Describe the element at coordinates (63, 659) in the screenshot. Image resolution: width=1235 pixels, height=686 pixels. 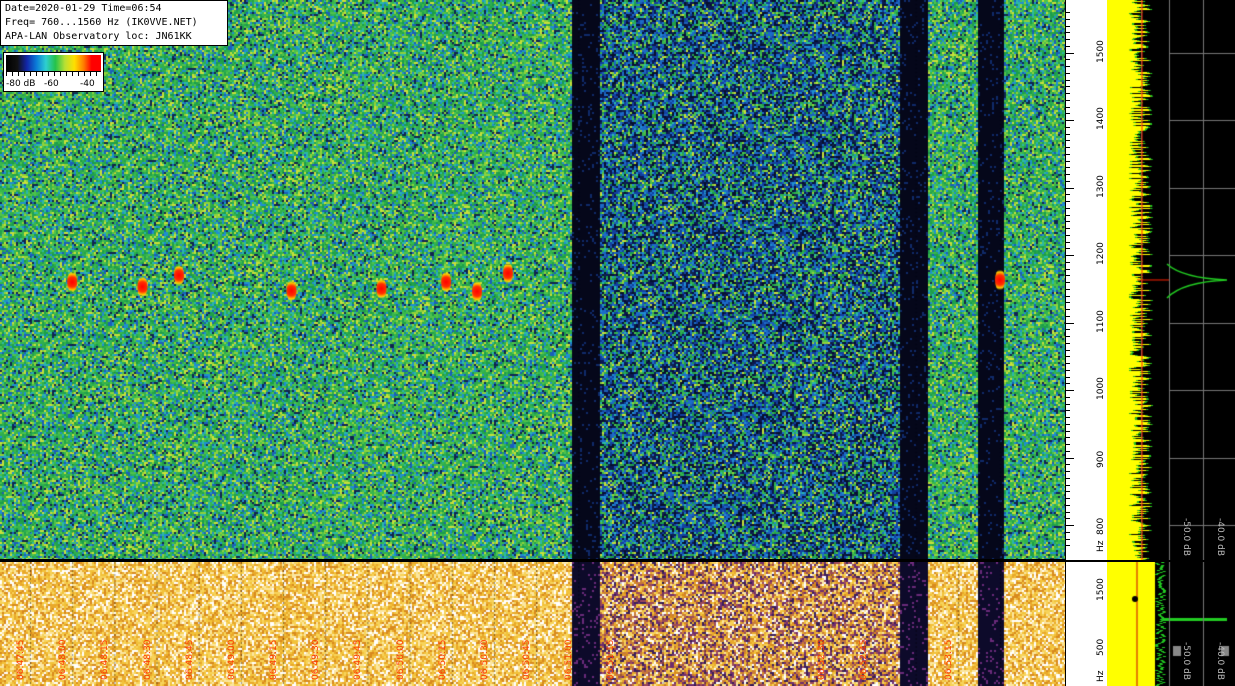
I see `time-tick-label: 06:48:00` at that location.